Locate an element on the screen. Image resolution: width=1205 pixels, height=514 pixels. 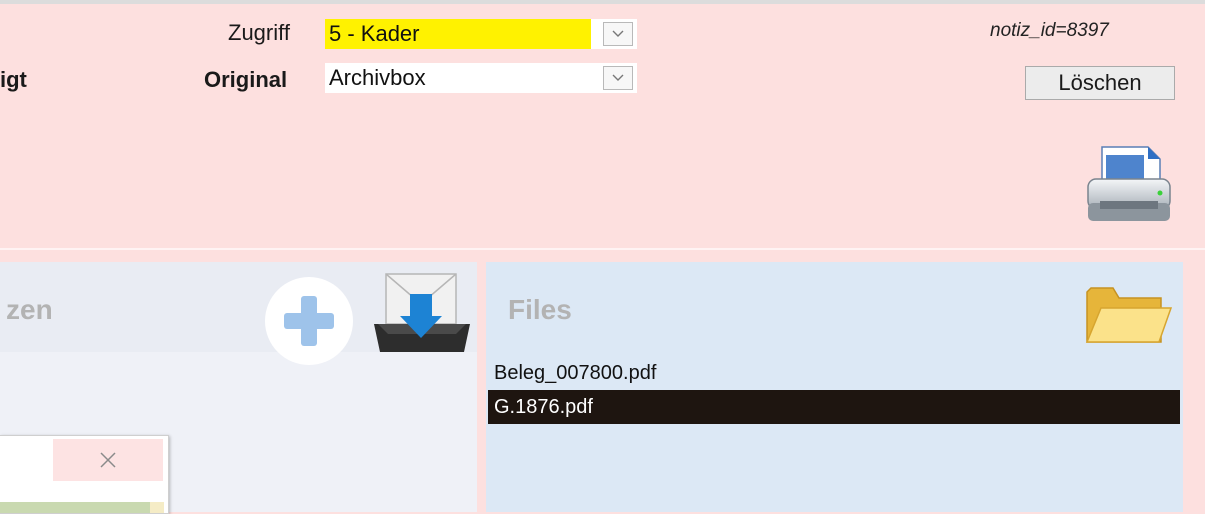
popup-window is located at coordinates (84, 474).